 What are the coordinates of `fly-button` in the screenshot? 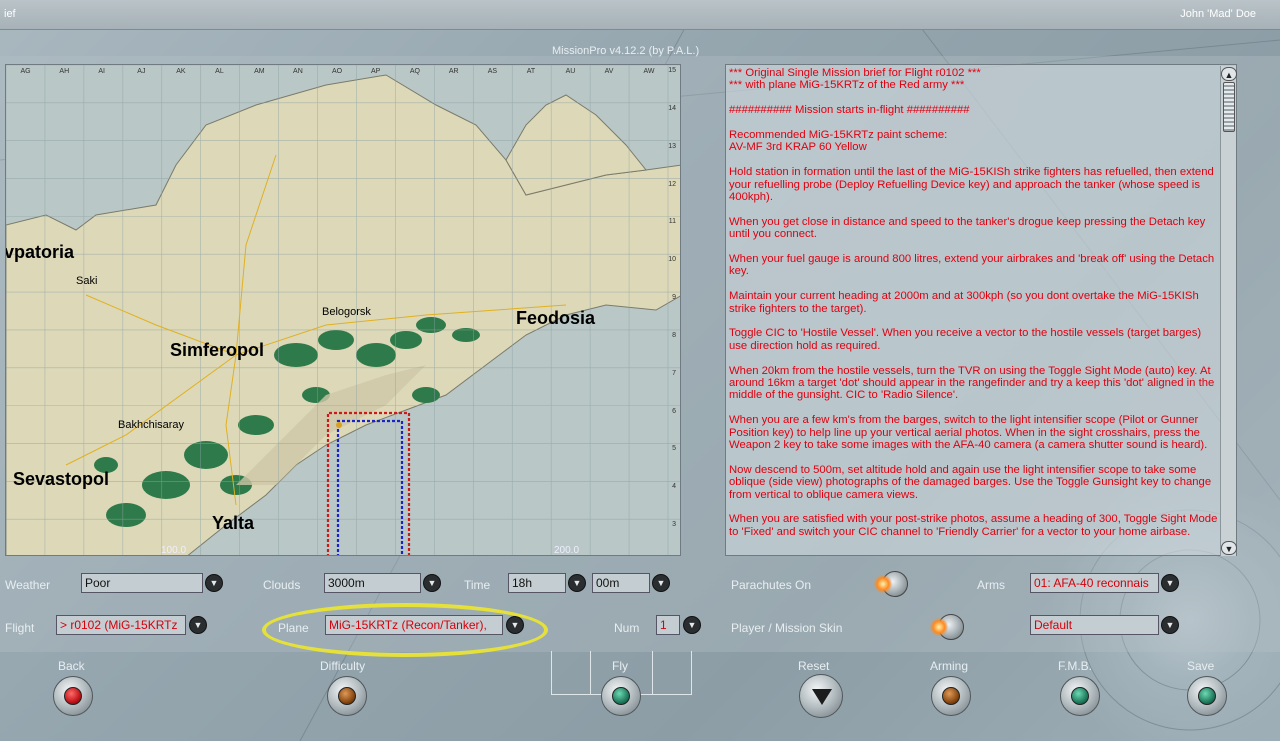 It's located at (621, 696).